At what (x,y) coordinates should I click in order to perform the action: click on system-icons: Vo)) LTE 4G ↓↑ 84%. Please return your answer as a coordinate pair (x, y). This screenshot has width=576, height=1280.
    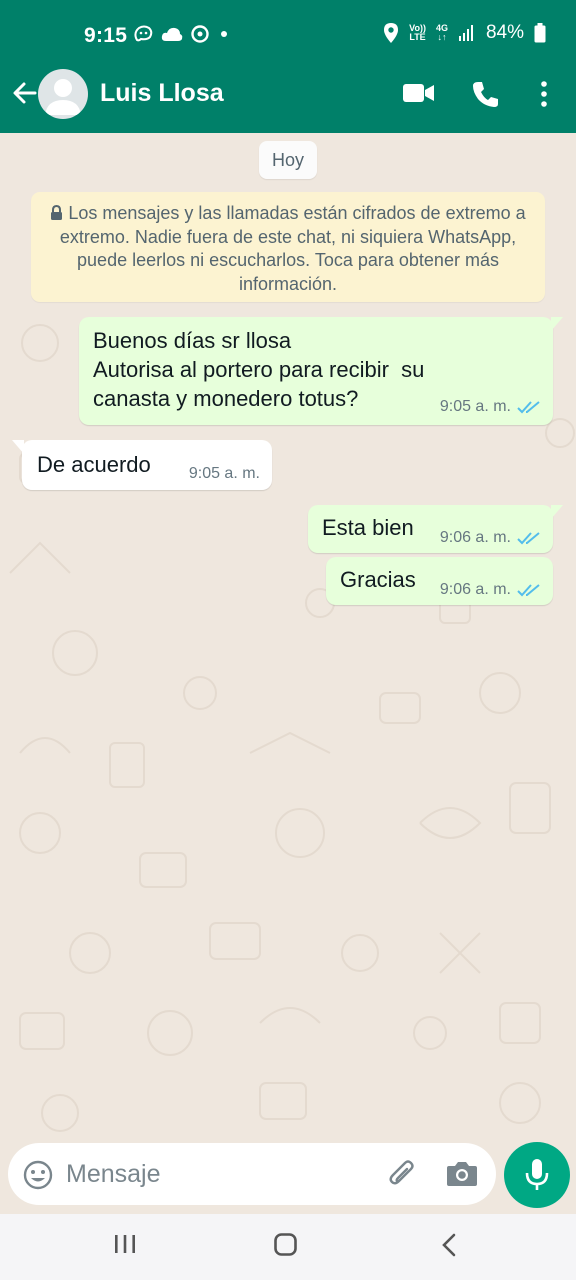
    Looking at the image, I should click on (464, 33).